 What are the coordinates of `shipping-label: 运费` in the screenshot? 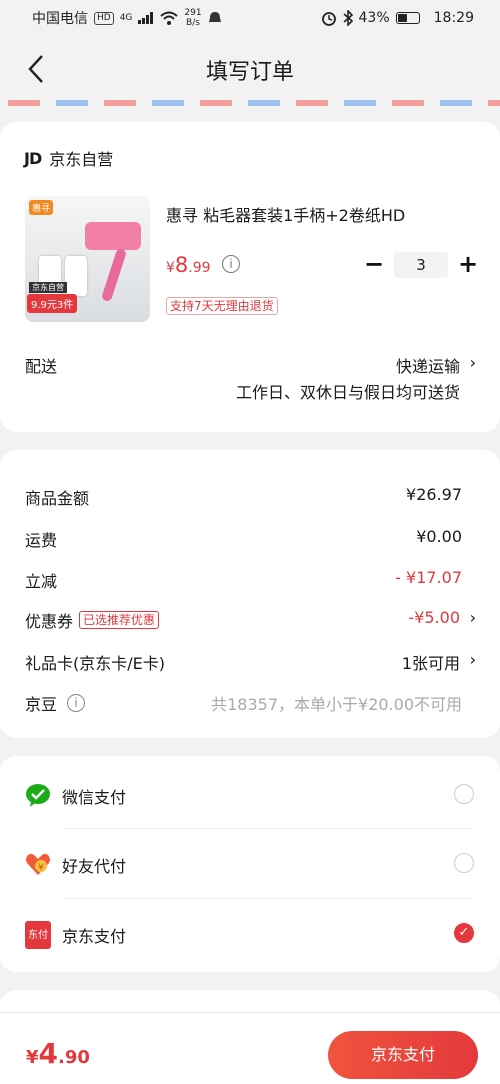 It's located at (41, 540).